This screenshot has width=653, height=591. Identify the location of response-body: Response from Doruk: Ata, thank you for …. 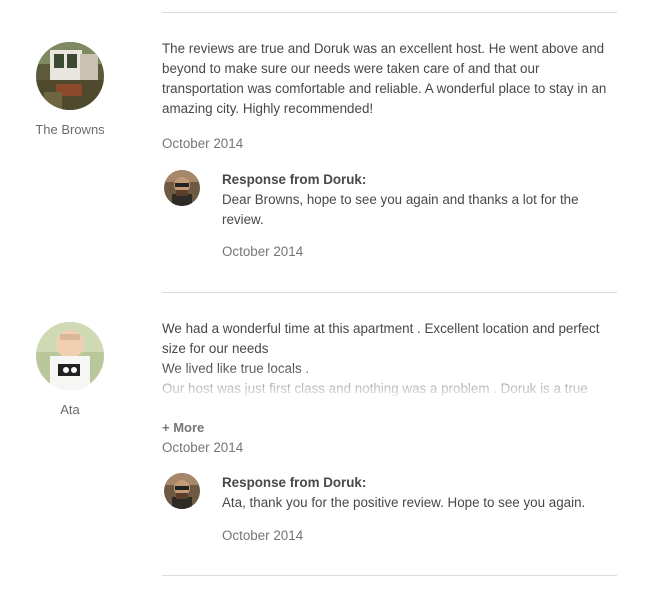
(422, 493).